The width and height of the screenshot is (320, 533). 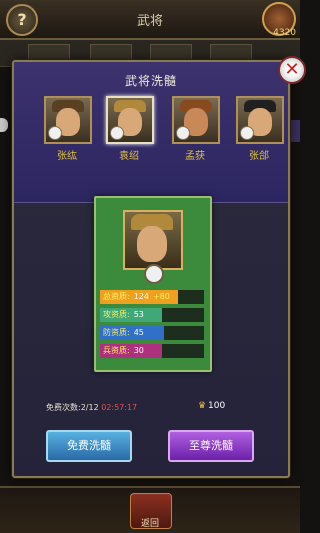 I want to click on card-portrait, so click(x=153, y=240).